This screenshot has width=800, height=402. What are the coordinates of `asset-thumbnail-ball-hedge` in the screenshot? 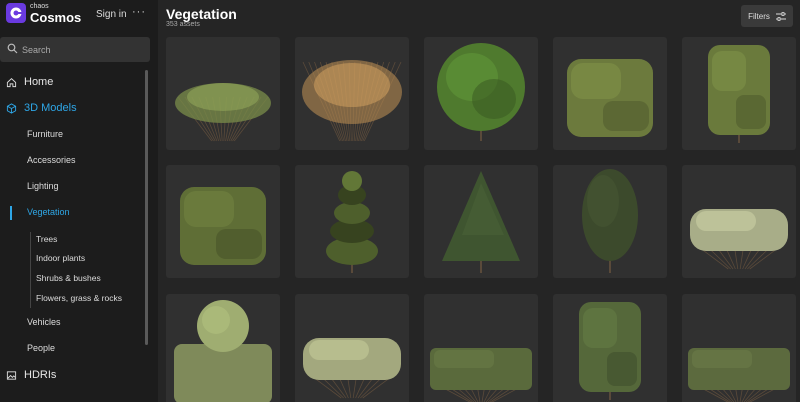 It's located at (223, 351).